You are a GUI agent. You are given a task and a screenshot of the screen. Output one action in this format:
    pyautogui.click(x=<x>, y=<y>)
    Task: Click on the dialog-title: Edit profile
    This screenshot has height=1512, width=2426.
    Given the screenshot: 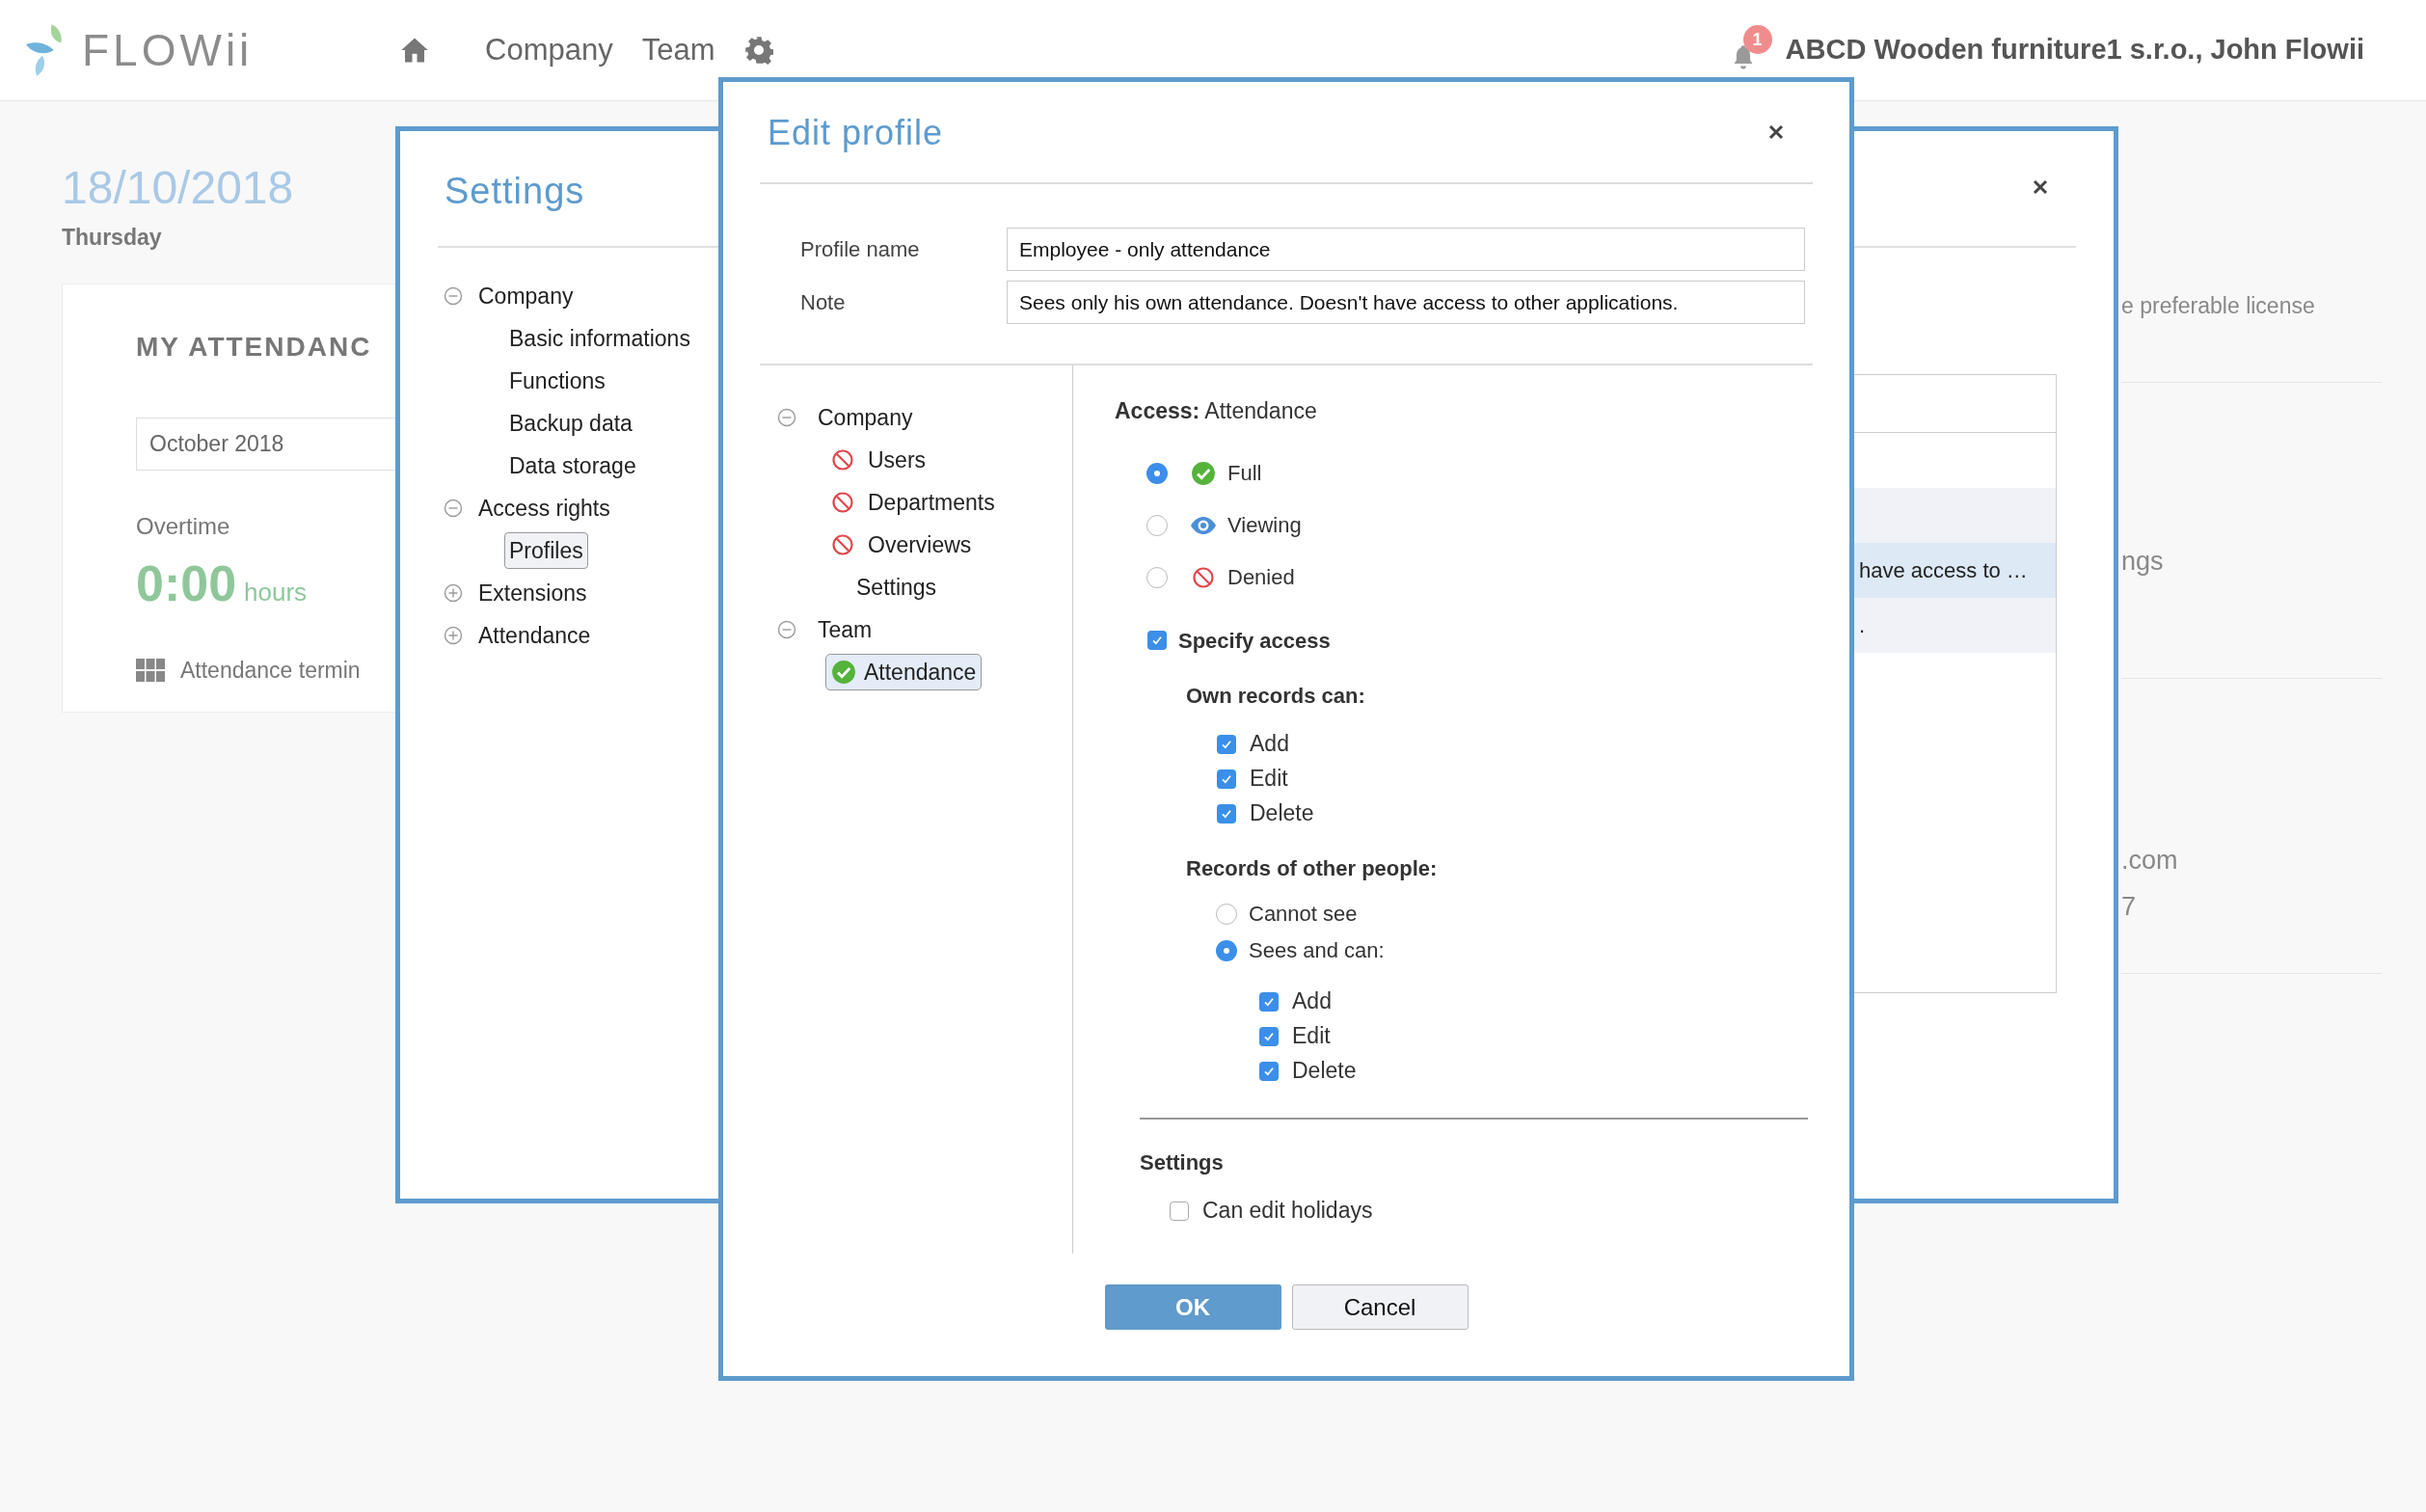 What is the action you would take?
    pyautogui.click(x=856, y=133)
    